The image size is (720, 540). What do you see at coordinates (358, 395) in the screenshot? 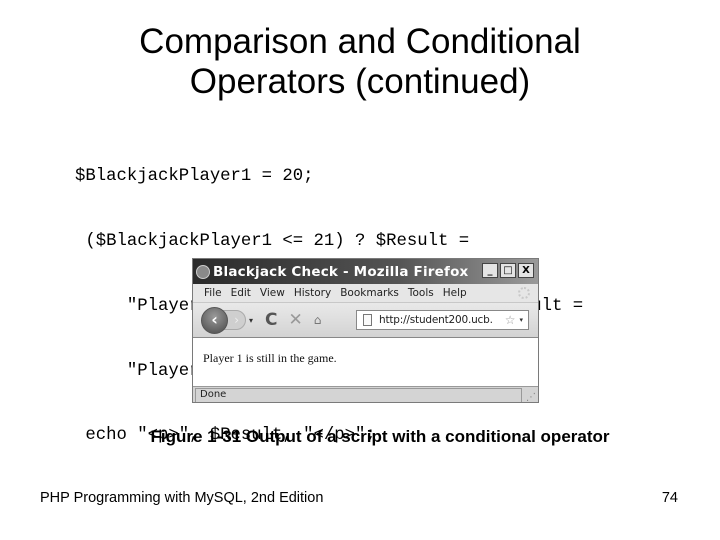
I see `status-panel` at bounding box center [358, 395].